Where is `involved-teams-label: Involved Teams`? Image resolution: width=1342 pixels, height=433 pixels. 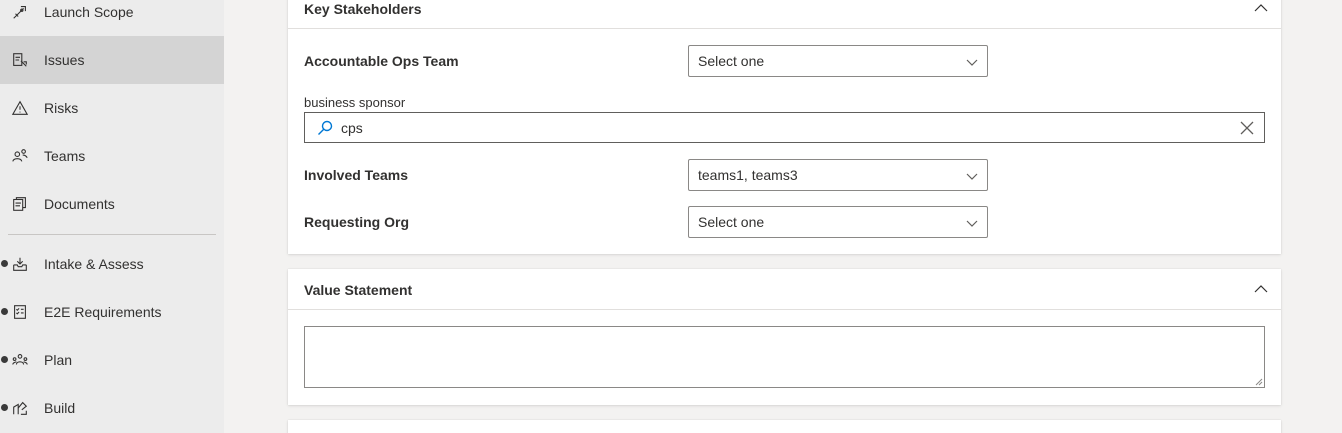
involved-teams-label: Involved Teams is located at coordinates (356, 175).